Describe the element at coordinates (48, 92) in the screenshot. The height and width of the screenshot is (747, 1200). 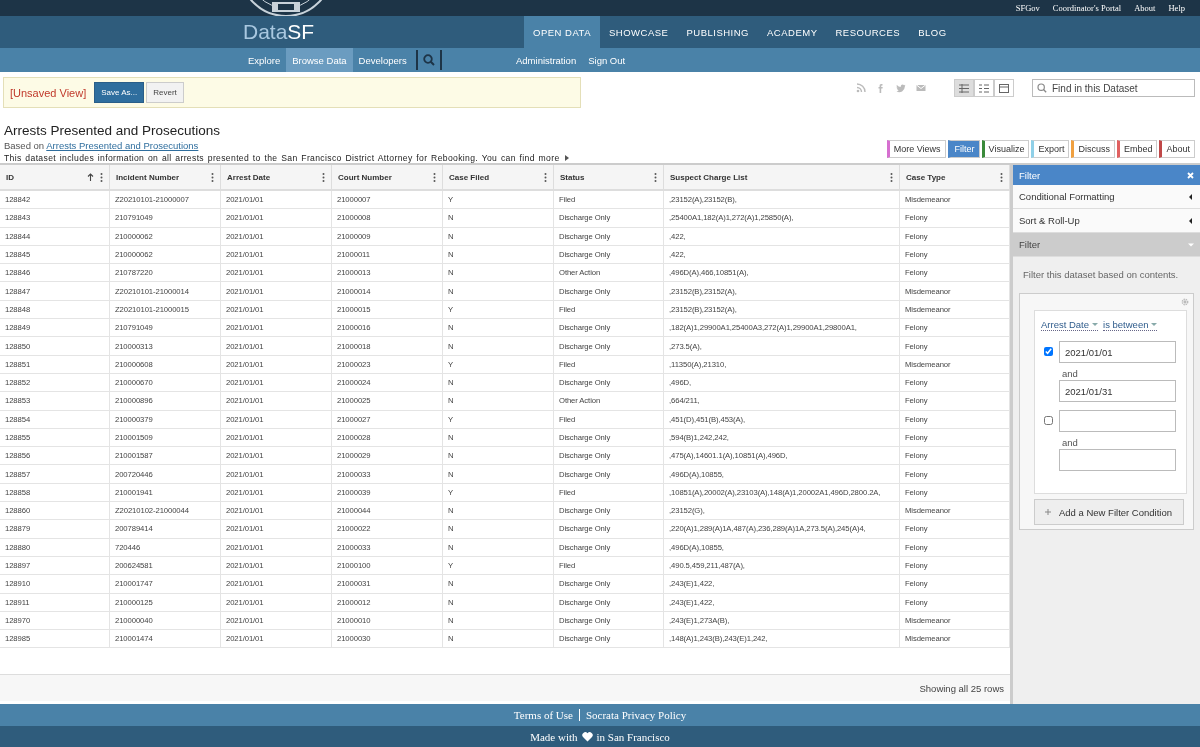
I see `view-status: [Unsaved View]` at that location.